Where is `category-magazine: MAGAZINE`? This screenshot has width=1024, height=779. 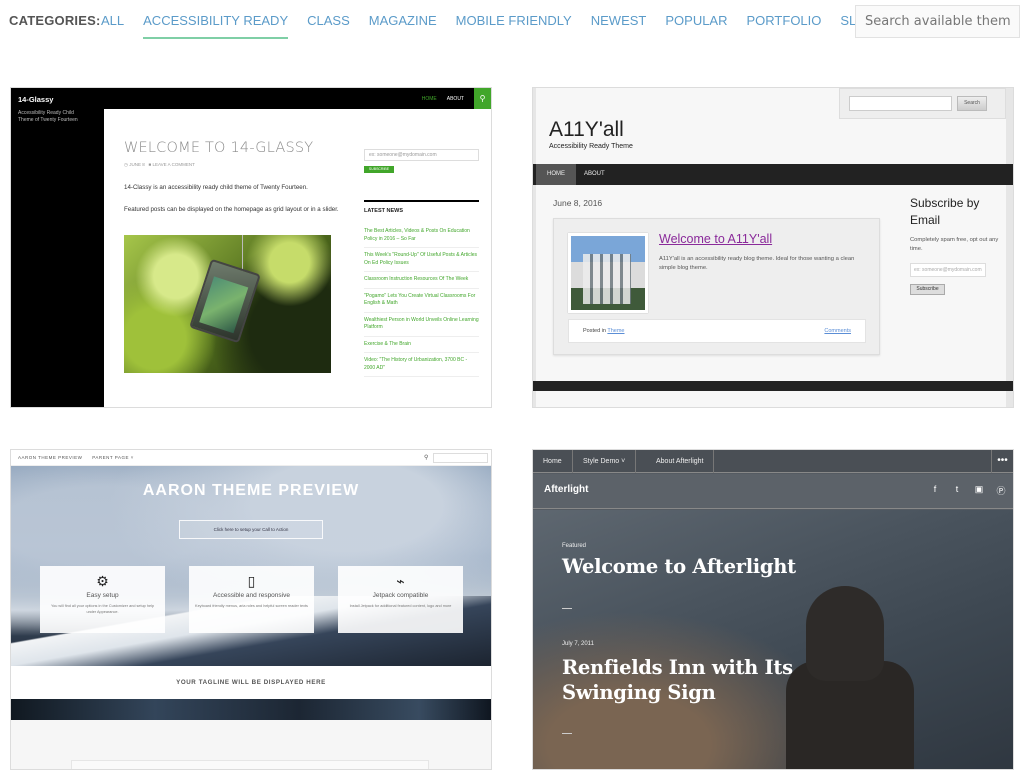 category-magazine: MAGAZINE is located at coordinates (403, 25).